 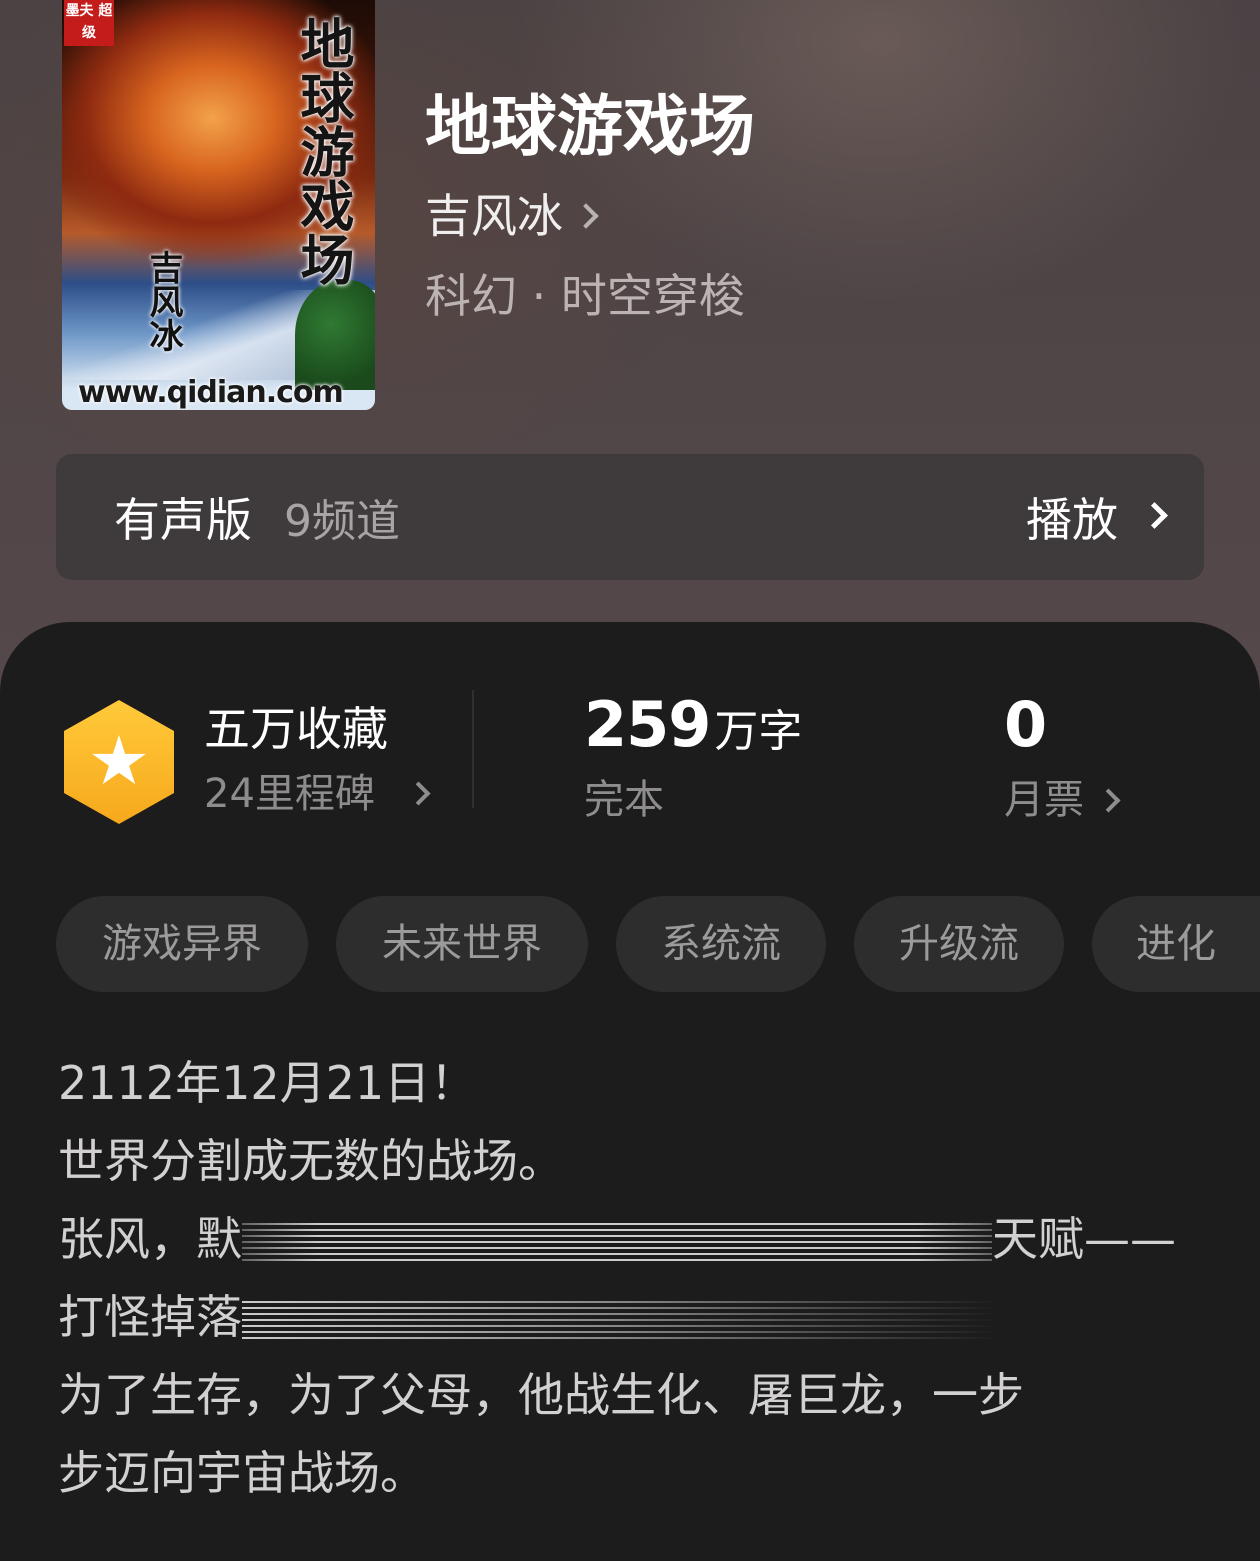 What do you see at coordinates (758, 731) in the screenshot?
I see `word-count-unit: 万字` at bounding box center [758, 731].